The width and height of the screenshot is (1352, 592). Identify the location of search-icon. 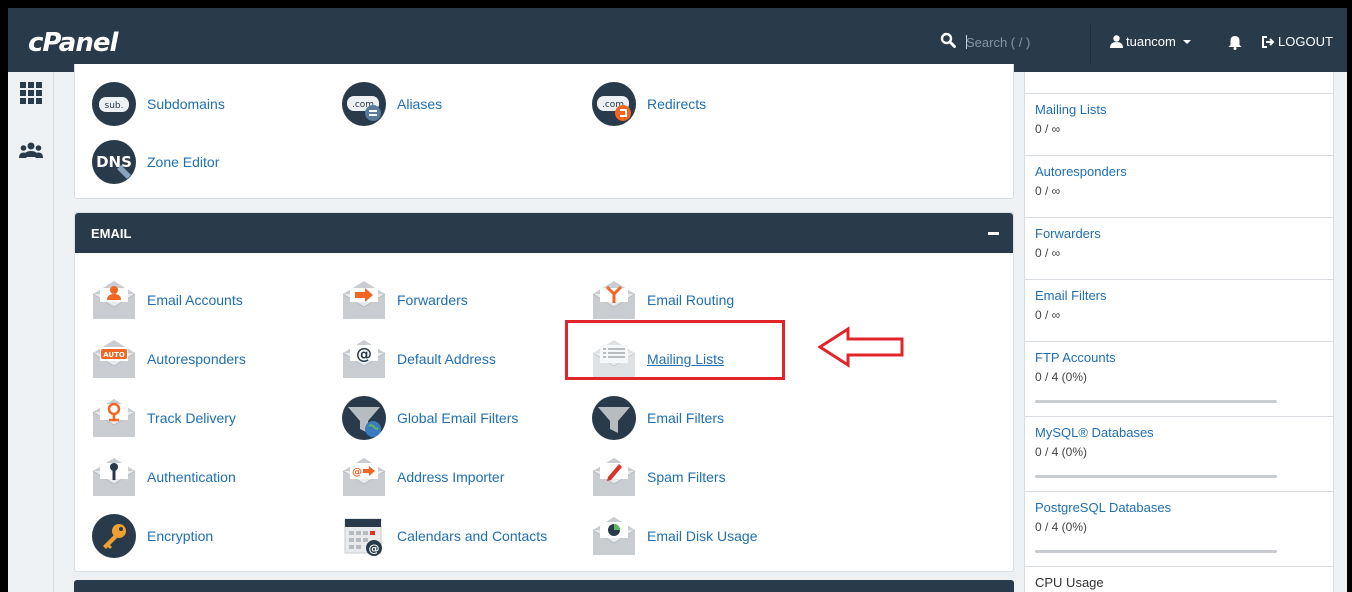
(948, 40).